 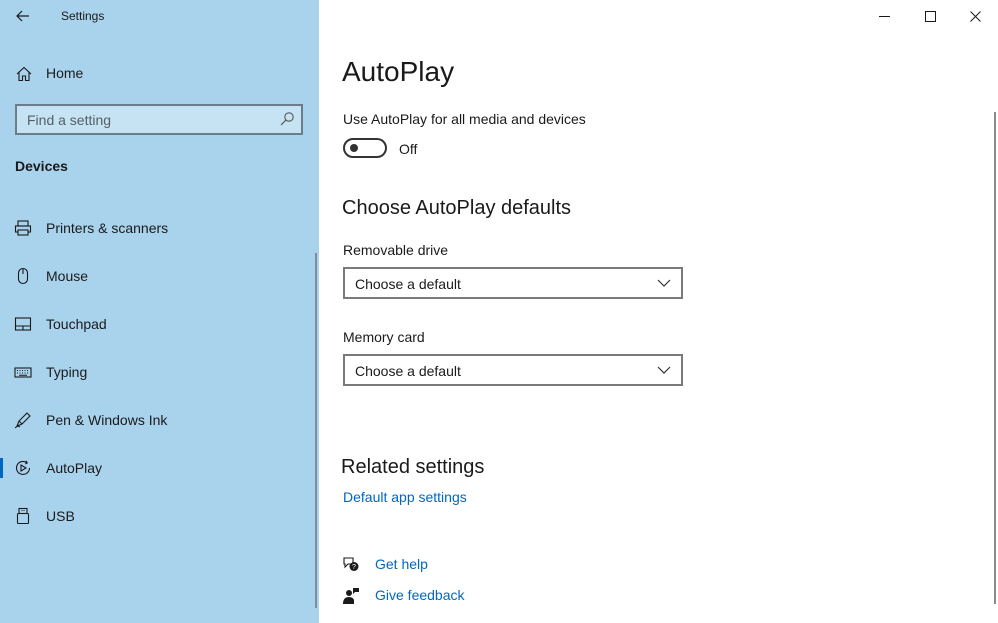 I want to click on section-title: Devices, so click(x=41, y=166).